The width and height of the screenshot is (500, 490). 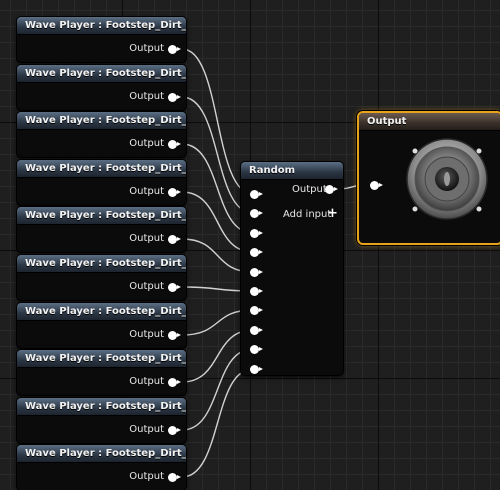 I want to click on output-node: Output, so click(x=428, y=178).